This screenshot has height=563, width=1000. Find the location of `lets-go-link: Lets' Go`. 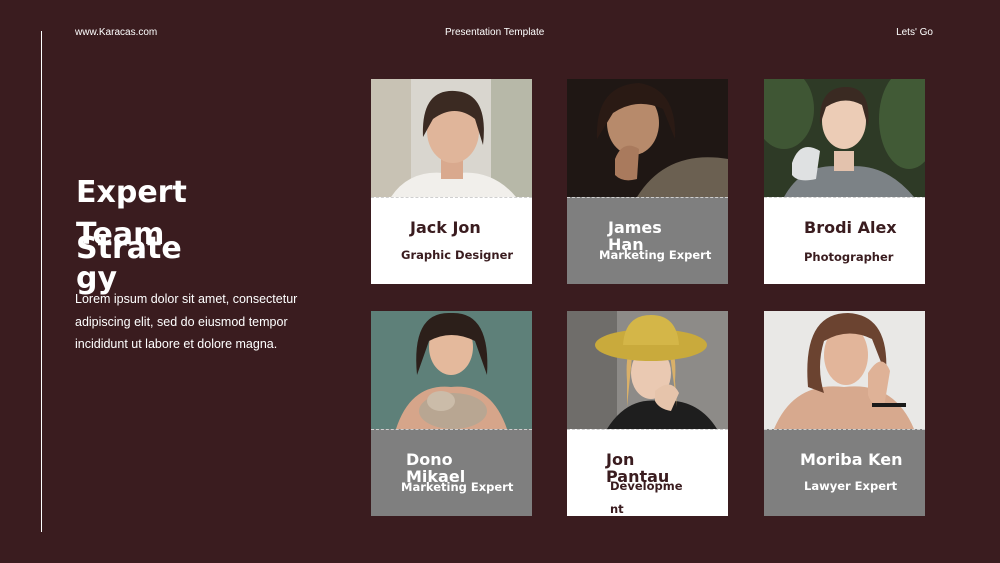

lets-go-link: Lets' Go is located at coordinates (914, 32).